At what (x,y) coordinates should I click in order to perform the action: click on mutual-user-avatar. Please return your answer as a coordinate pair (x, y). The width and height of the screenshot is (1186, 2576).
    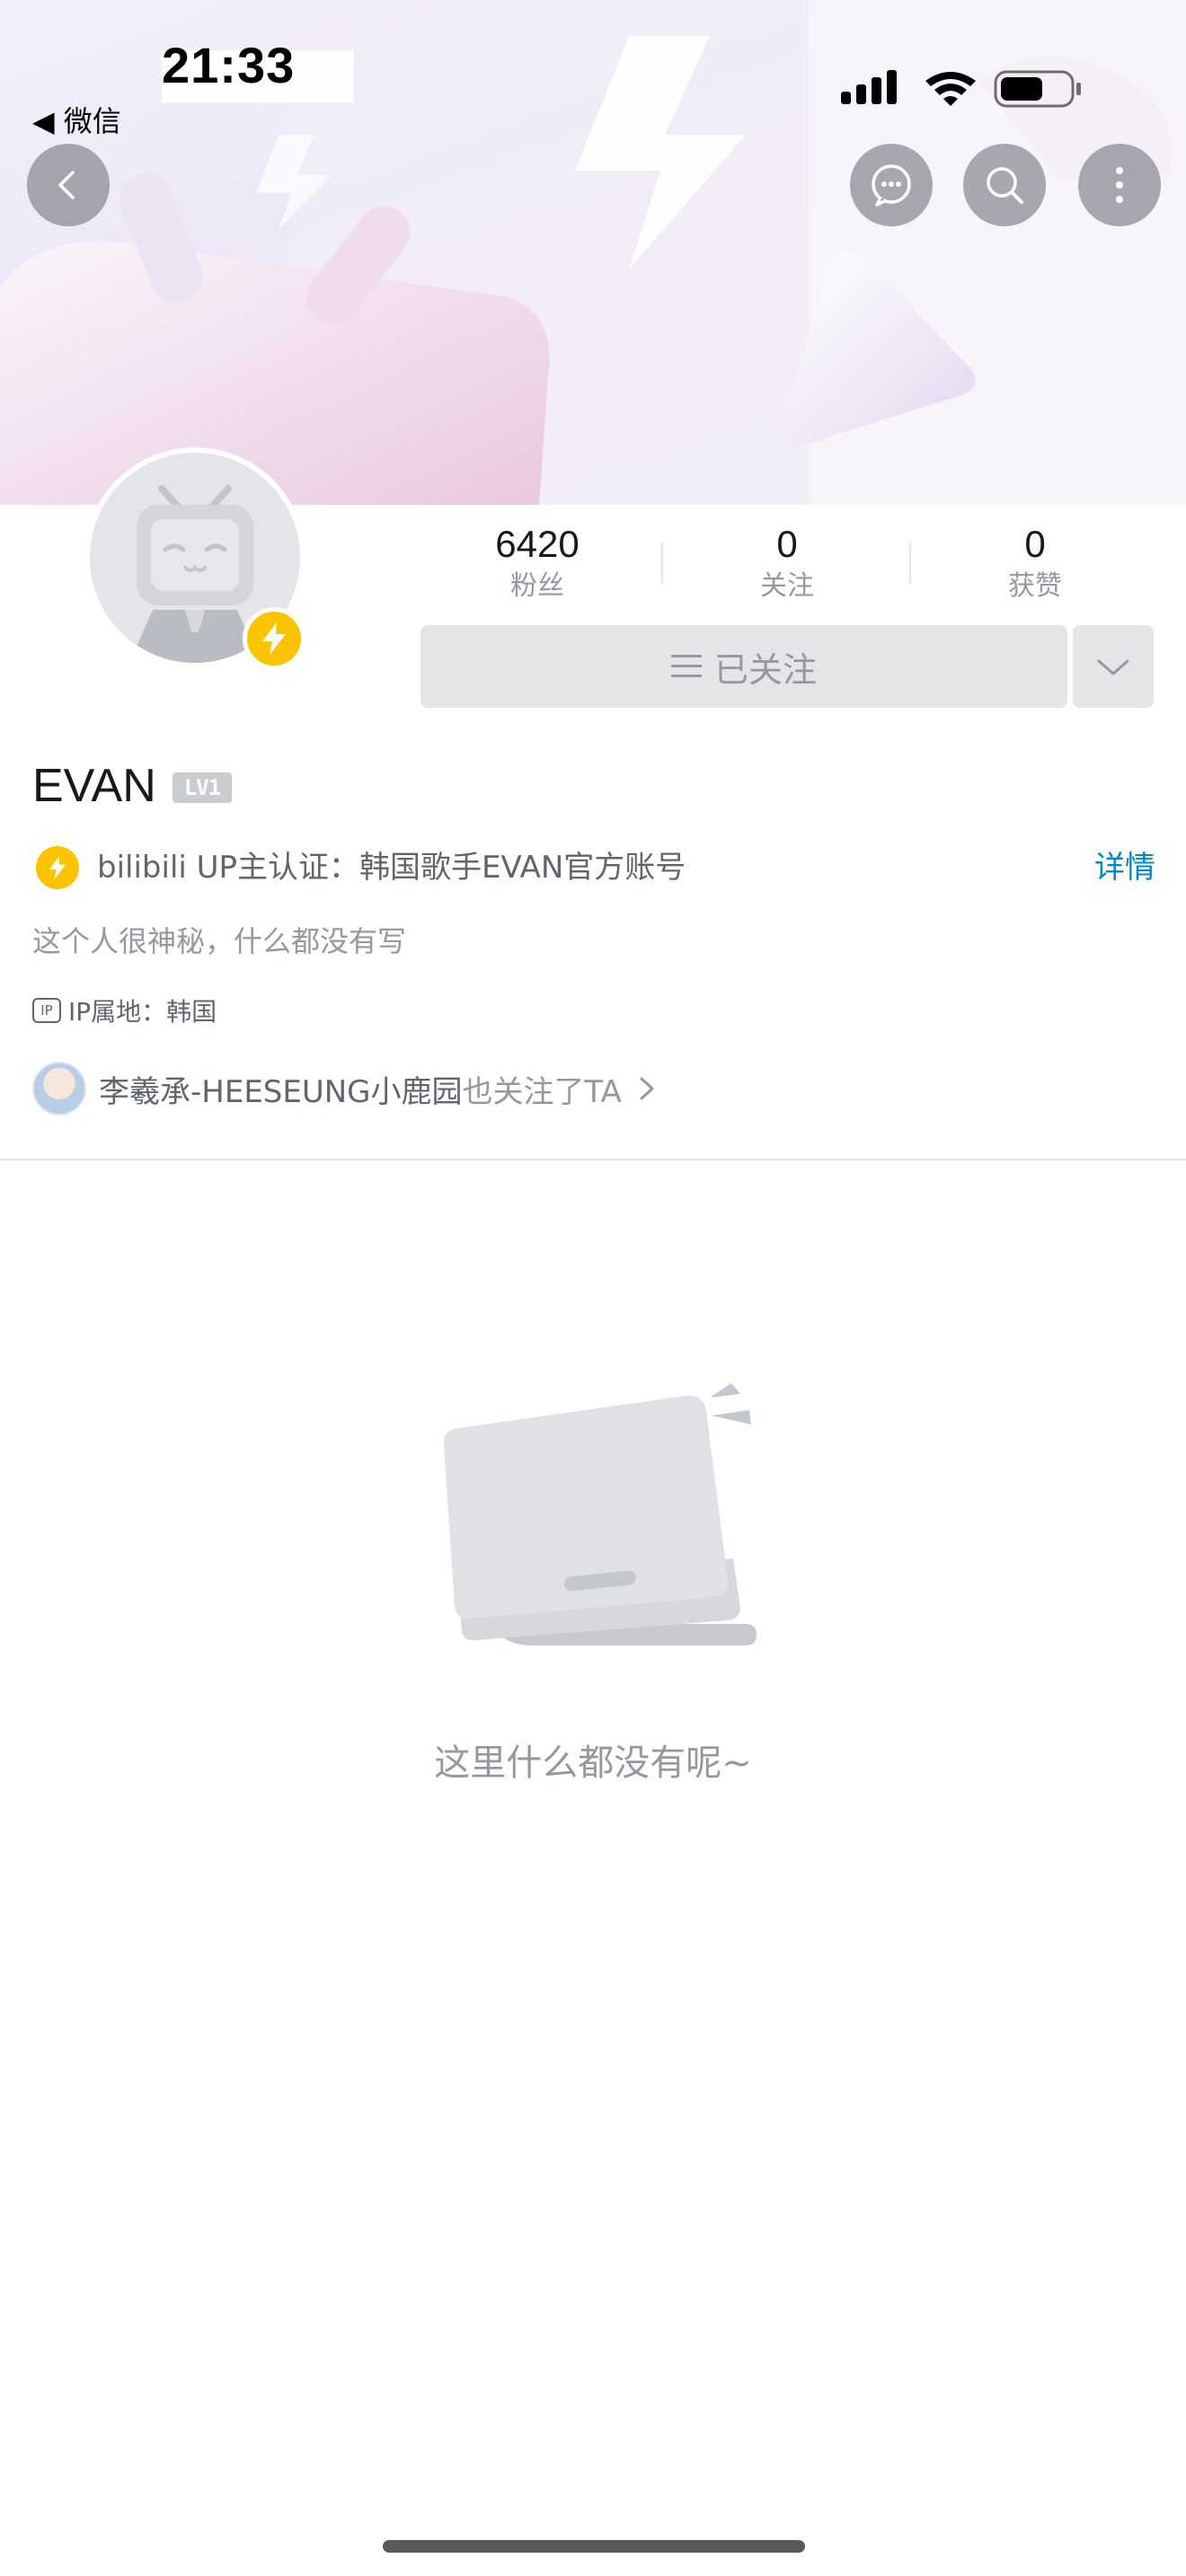
    Looking at the image, I should click on (59, 1089).